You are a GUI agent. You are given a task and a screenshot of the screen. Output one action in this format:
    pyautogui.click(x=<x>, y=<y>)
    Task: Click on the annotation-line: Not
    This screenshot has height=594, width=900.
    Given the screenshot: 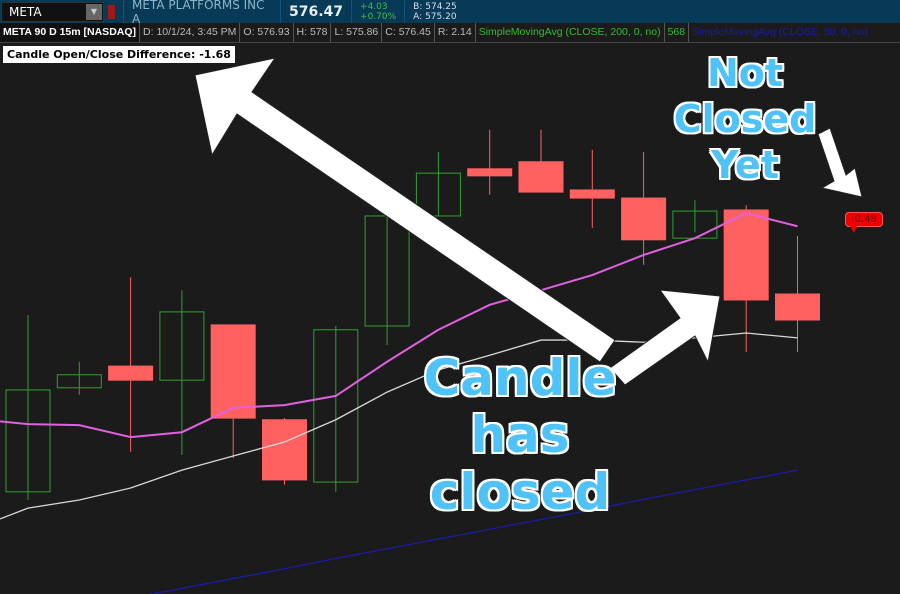 What is the action you would take?
    pyautogui.click(x=745, y=73)
    